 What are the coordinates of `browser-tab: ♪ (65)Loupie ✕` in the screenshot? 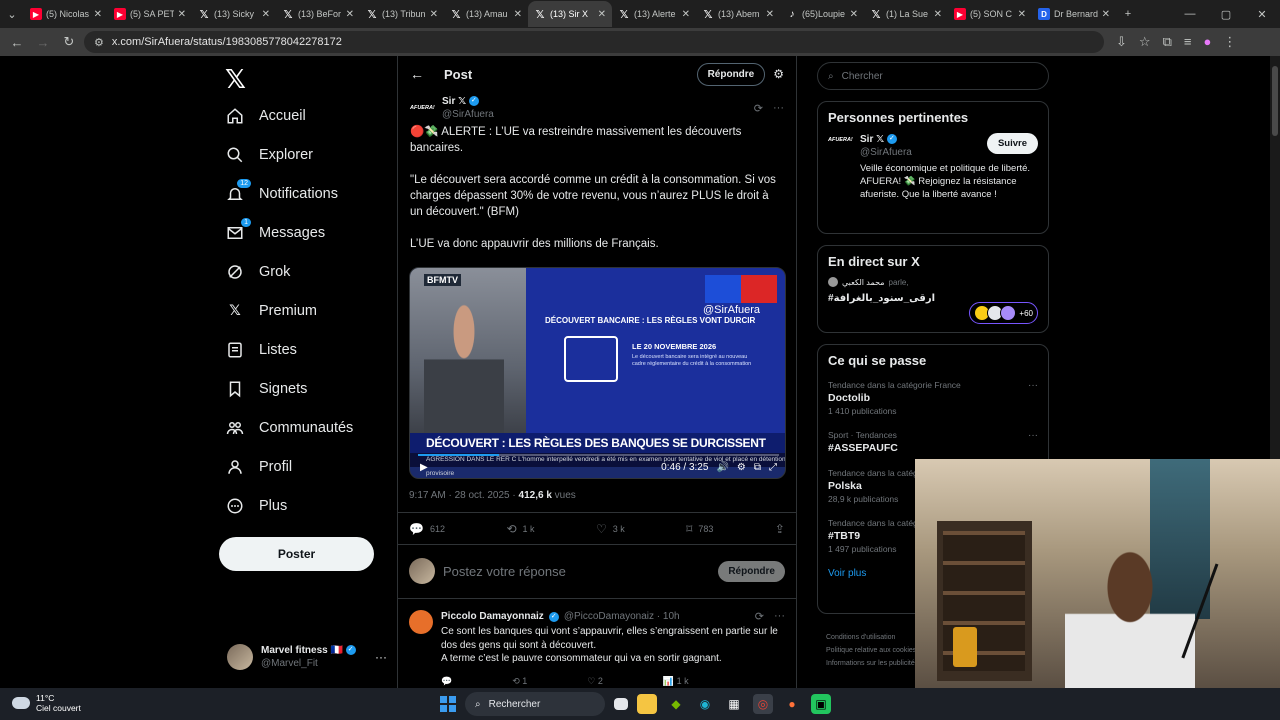 It's located at (822, 14).